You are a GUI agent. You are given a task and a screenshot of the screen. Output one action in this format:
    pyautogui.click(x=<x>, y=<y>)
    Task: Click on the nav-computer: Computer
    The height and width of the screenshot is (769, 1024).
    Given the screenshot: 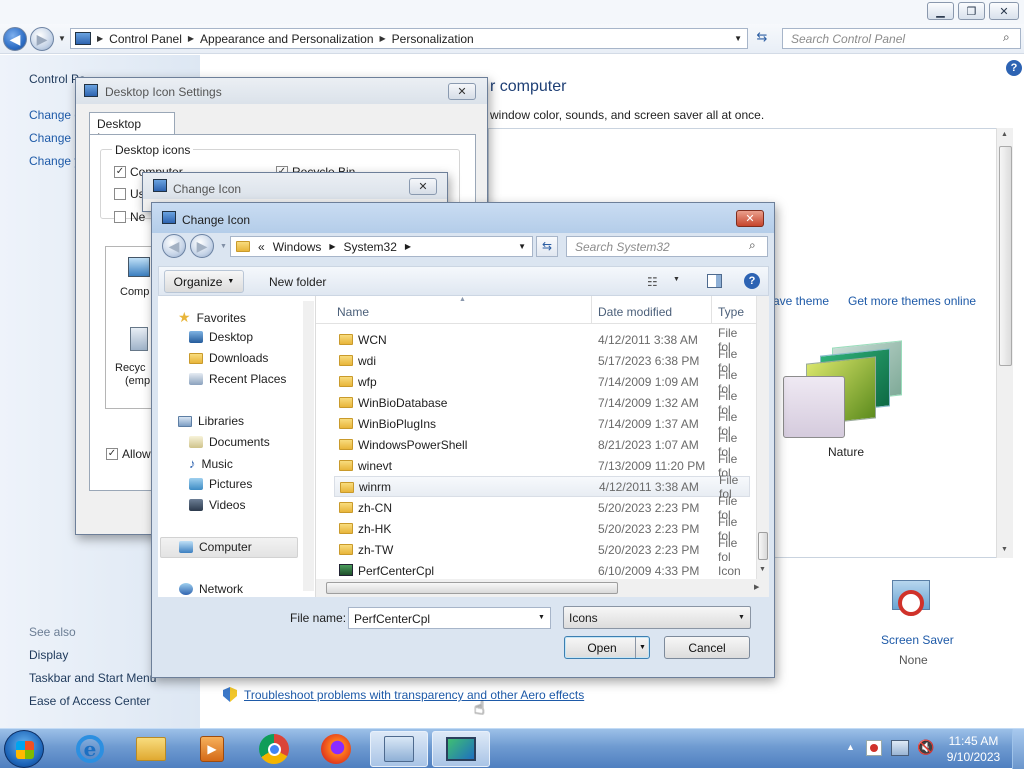 What is the action you would take?
    pyautogui.click(x=215, y=547)
    